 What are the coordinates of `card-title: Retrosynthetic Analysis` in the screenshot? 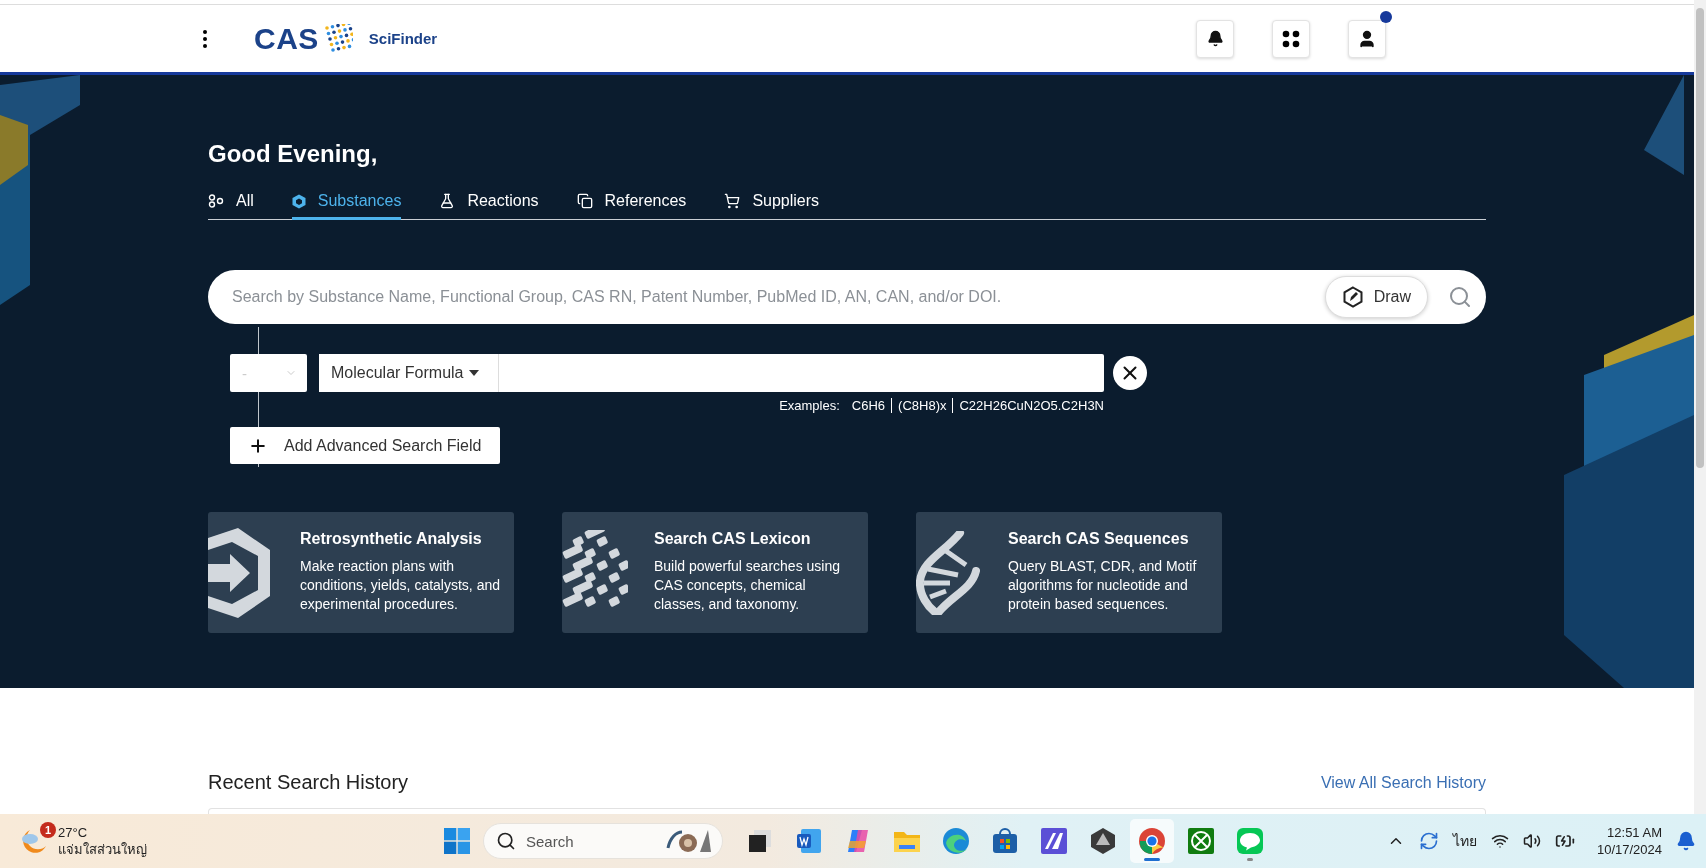 It's located at (391, 539).